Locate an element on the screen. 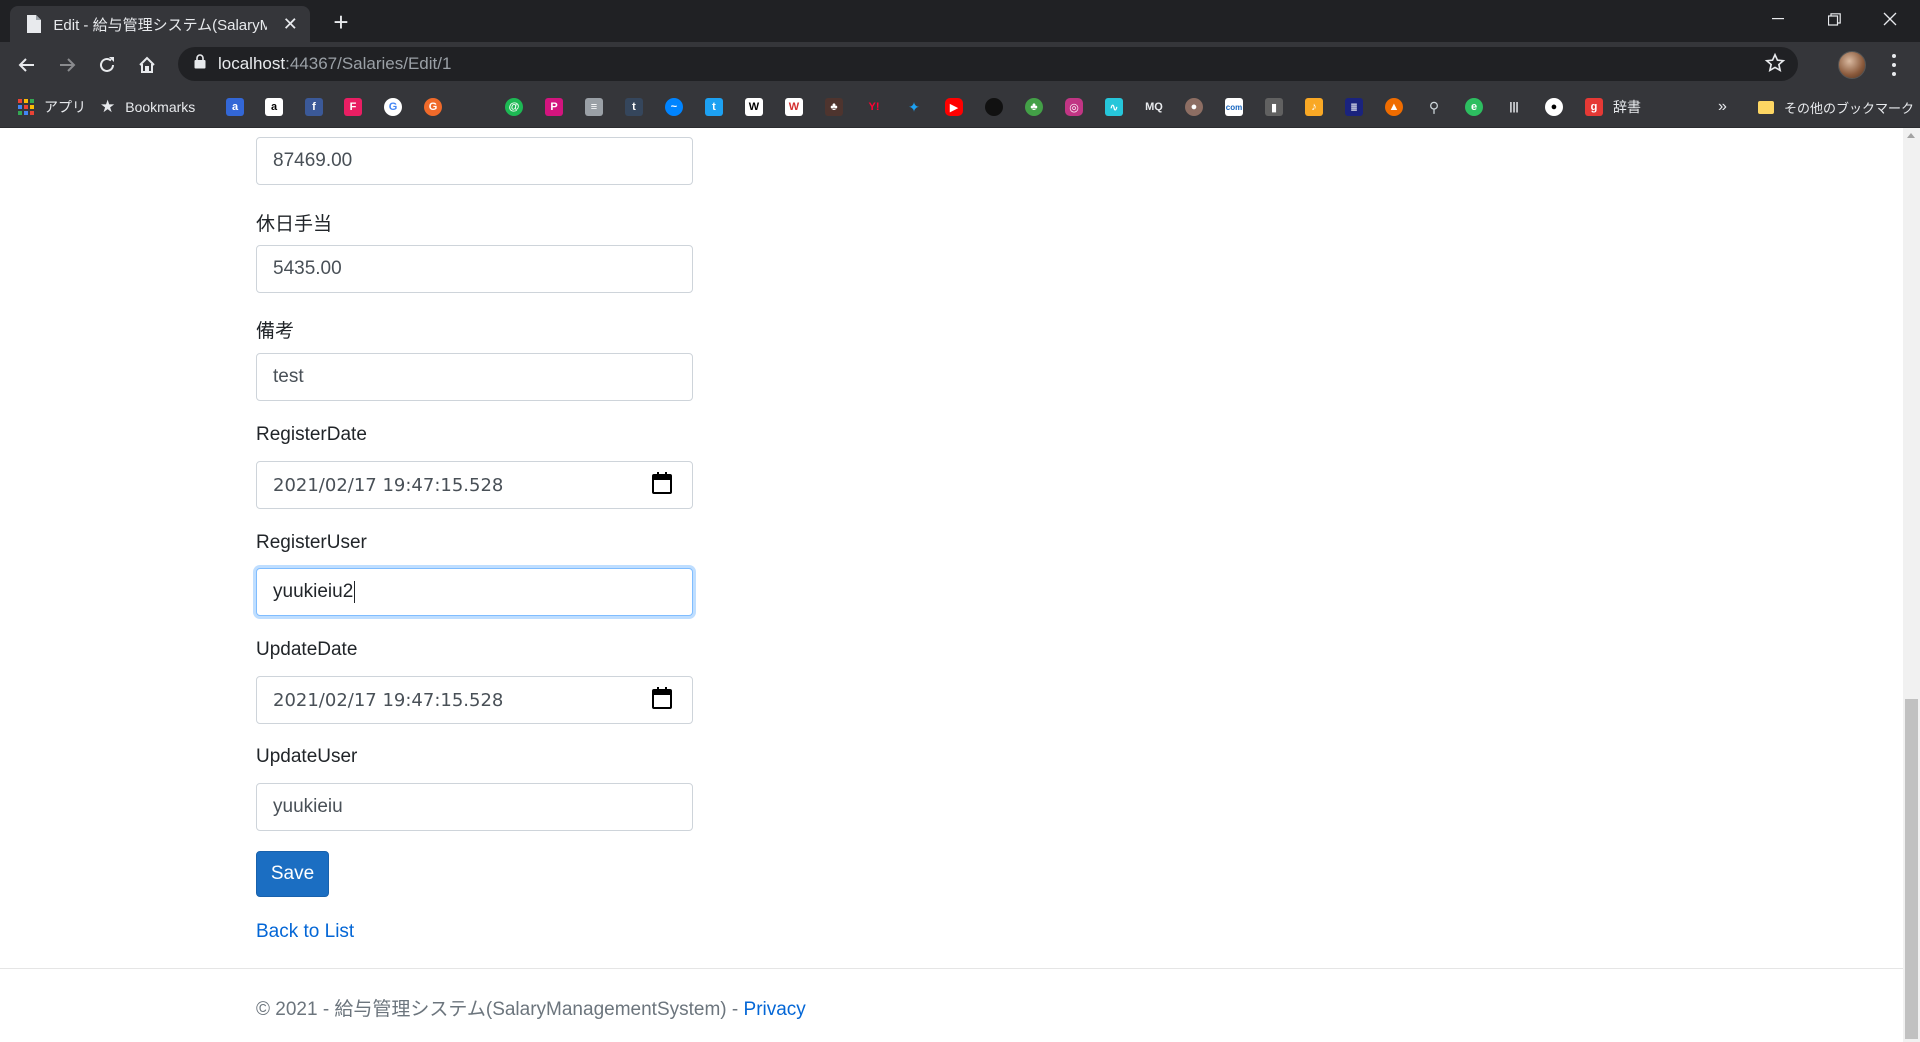 The width and height of the screenshot is (1920, 1042). update-user-label: UpdateUser is located at coordinates (307, 756).